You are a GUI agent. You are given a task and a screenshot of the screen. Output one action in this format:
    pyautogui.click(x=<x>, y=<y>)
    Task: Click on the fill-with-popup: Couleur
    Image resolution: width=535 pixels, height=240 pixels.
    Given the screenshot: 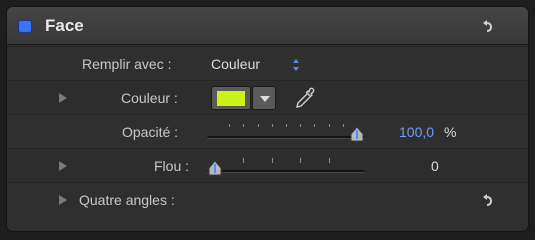 What is the action you would take?
    pyautogui.click(x=235, y=64)
    